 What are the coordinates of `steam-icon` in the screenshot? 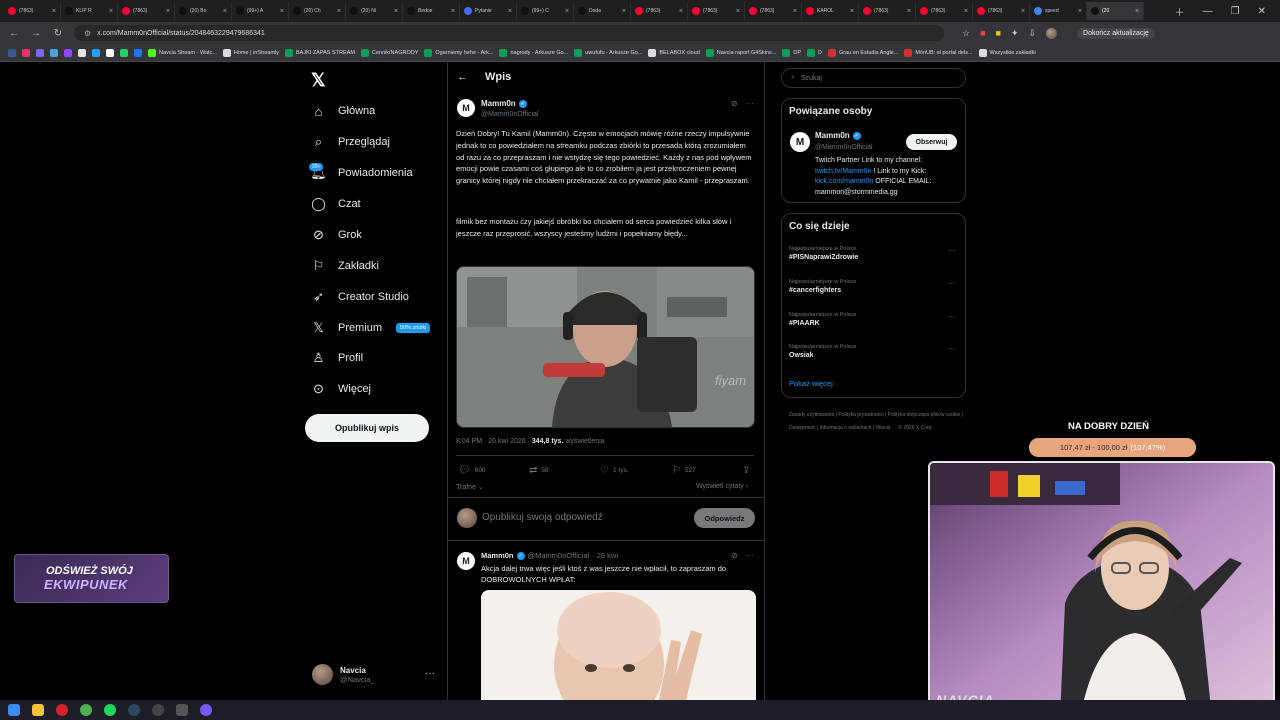 It's located at (134, 710).